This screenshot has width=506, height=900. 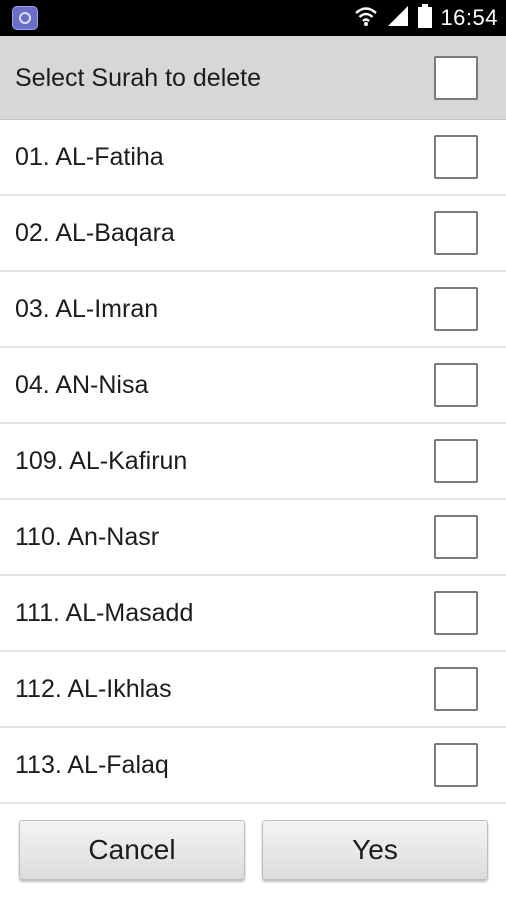 What do you see at coordinates (82, 385) in the screenshot?
I see `surah-label: 04. AN-Nisa` at bounding box center [82, 385].